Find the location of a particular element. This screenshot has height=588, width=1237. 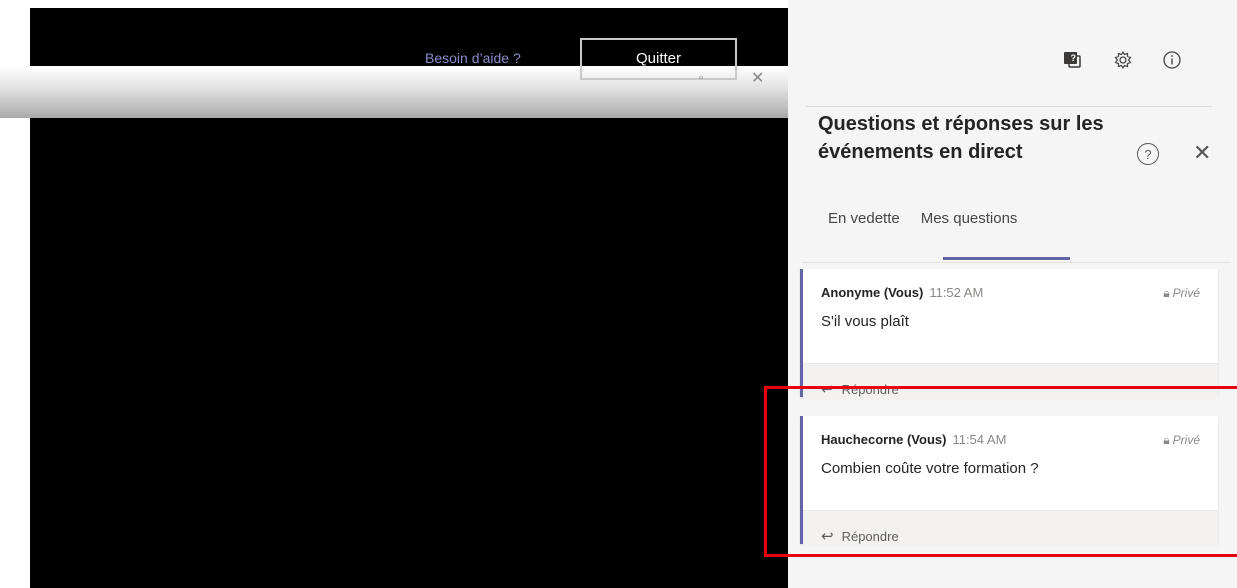

toolbar-divider is located at coordinates (1009, 106).